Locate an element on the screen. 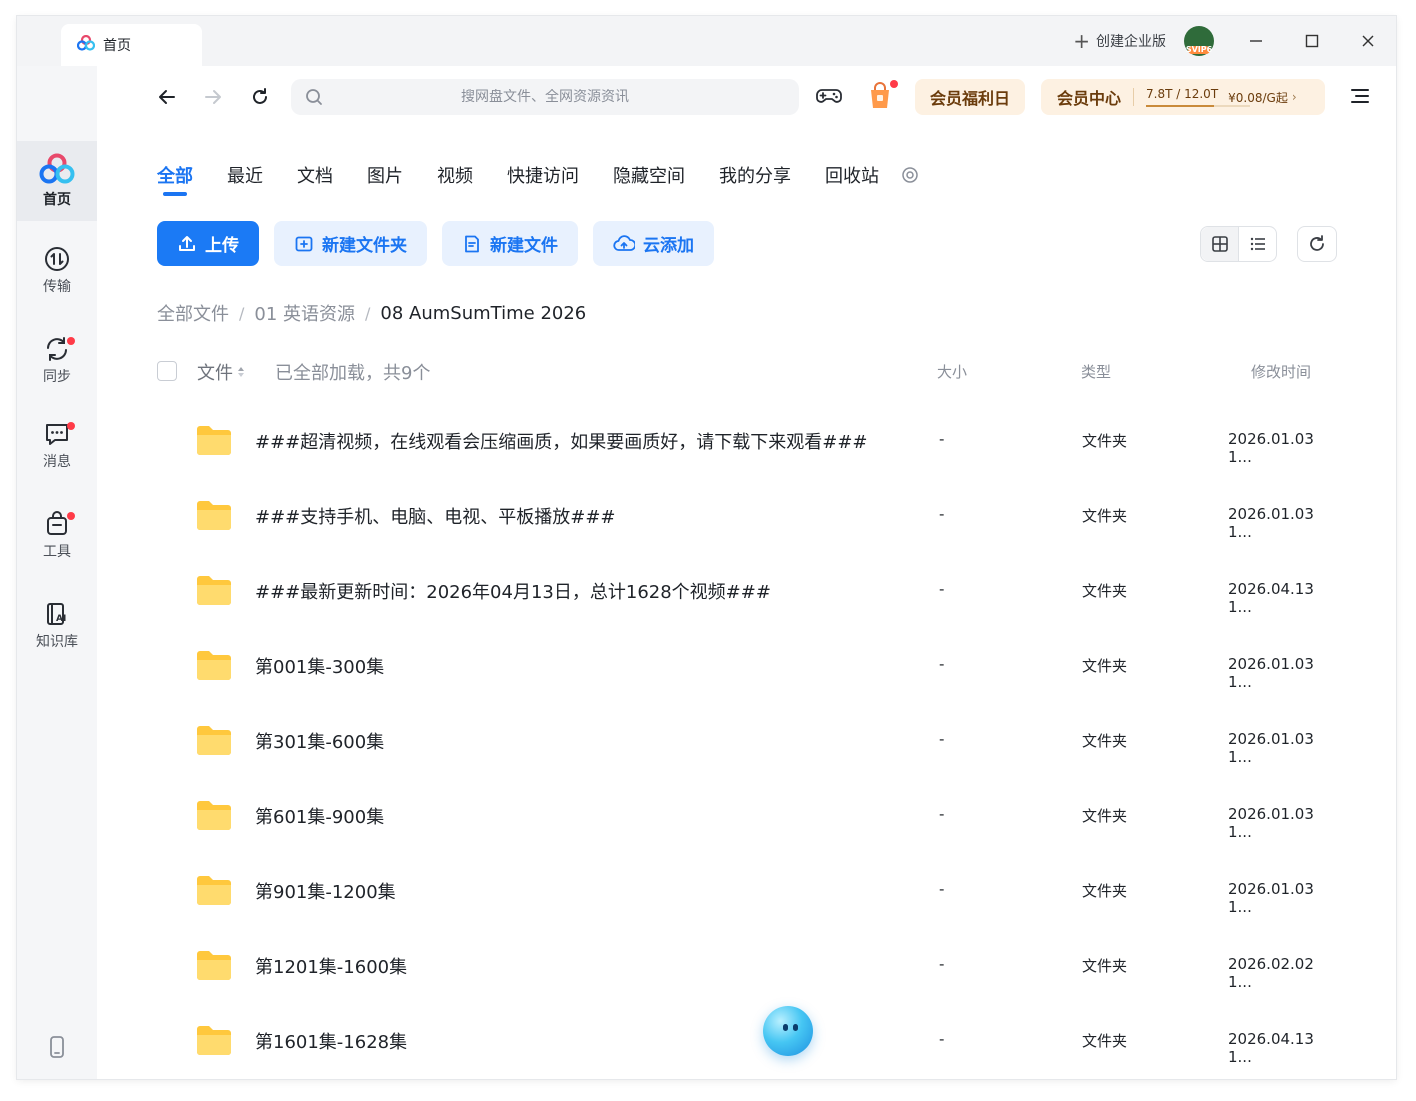 This screenshot has height=1101, width=1416. sidebar-item-transfer: 传输 is located at coordinates (57, 271).